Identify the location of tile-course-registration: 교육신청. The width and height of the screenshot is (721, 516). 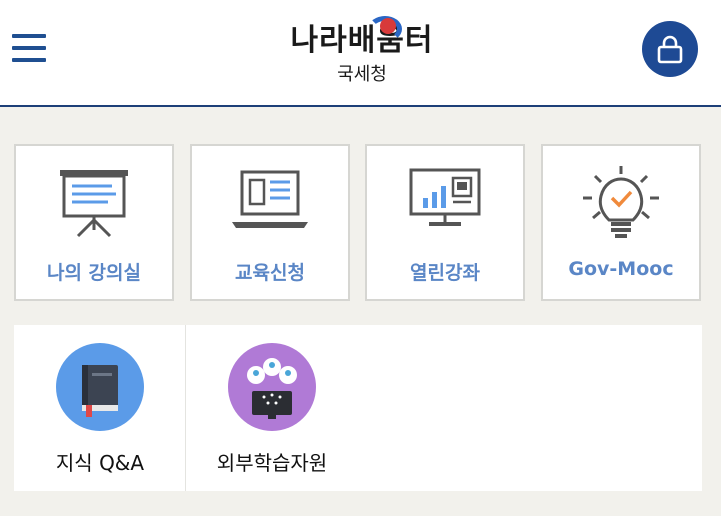
(270, 222).